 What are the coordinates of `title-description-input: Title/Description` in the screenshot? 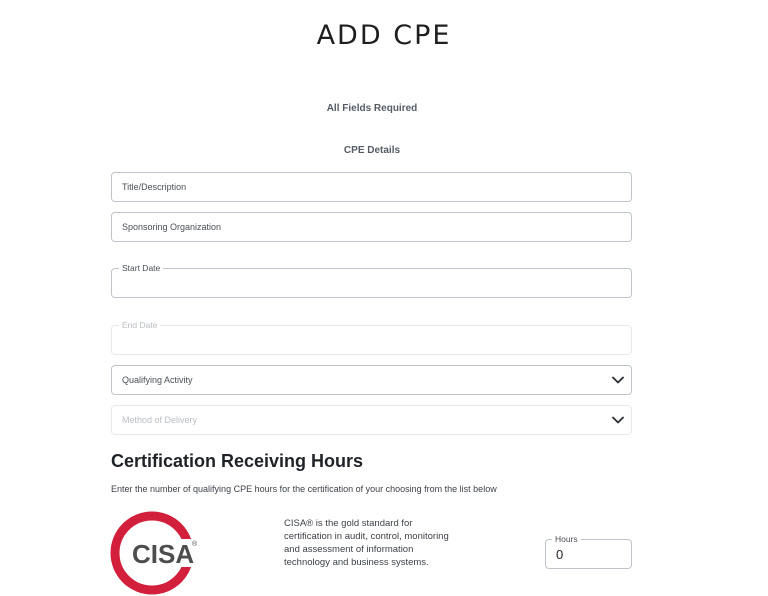 It's located at (371, 187).